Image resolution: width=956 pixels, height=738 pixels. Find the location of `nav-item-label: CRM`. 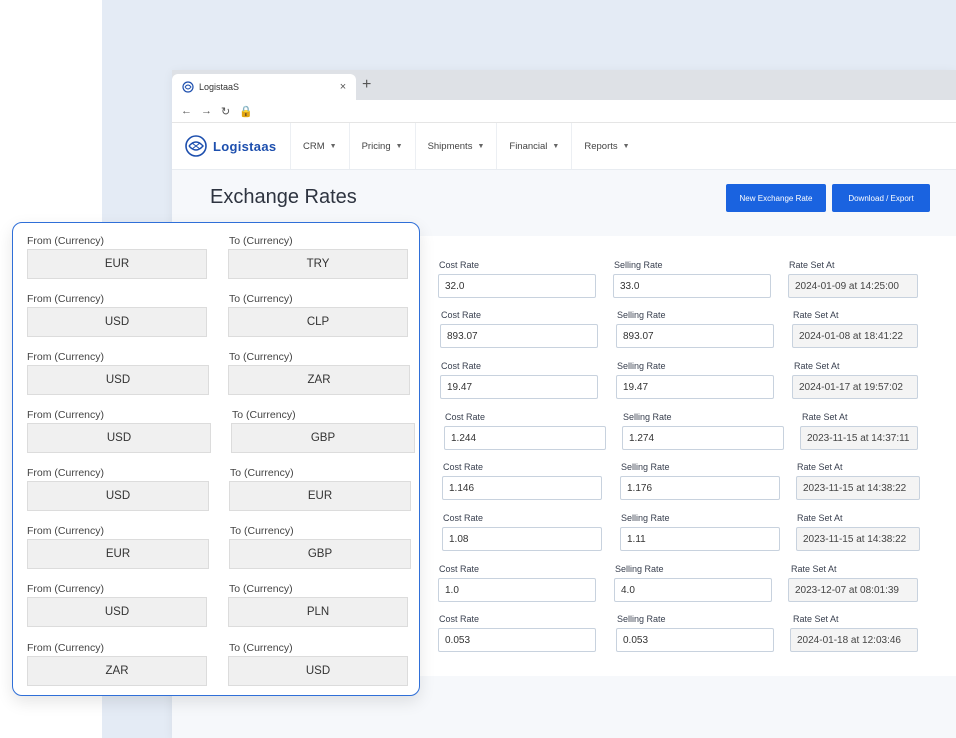

nav-item-label: CRM is located at coordinates (314, 146).